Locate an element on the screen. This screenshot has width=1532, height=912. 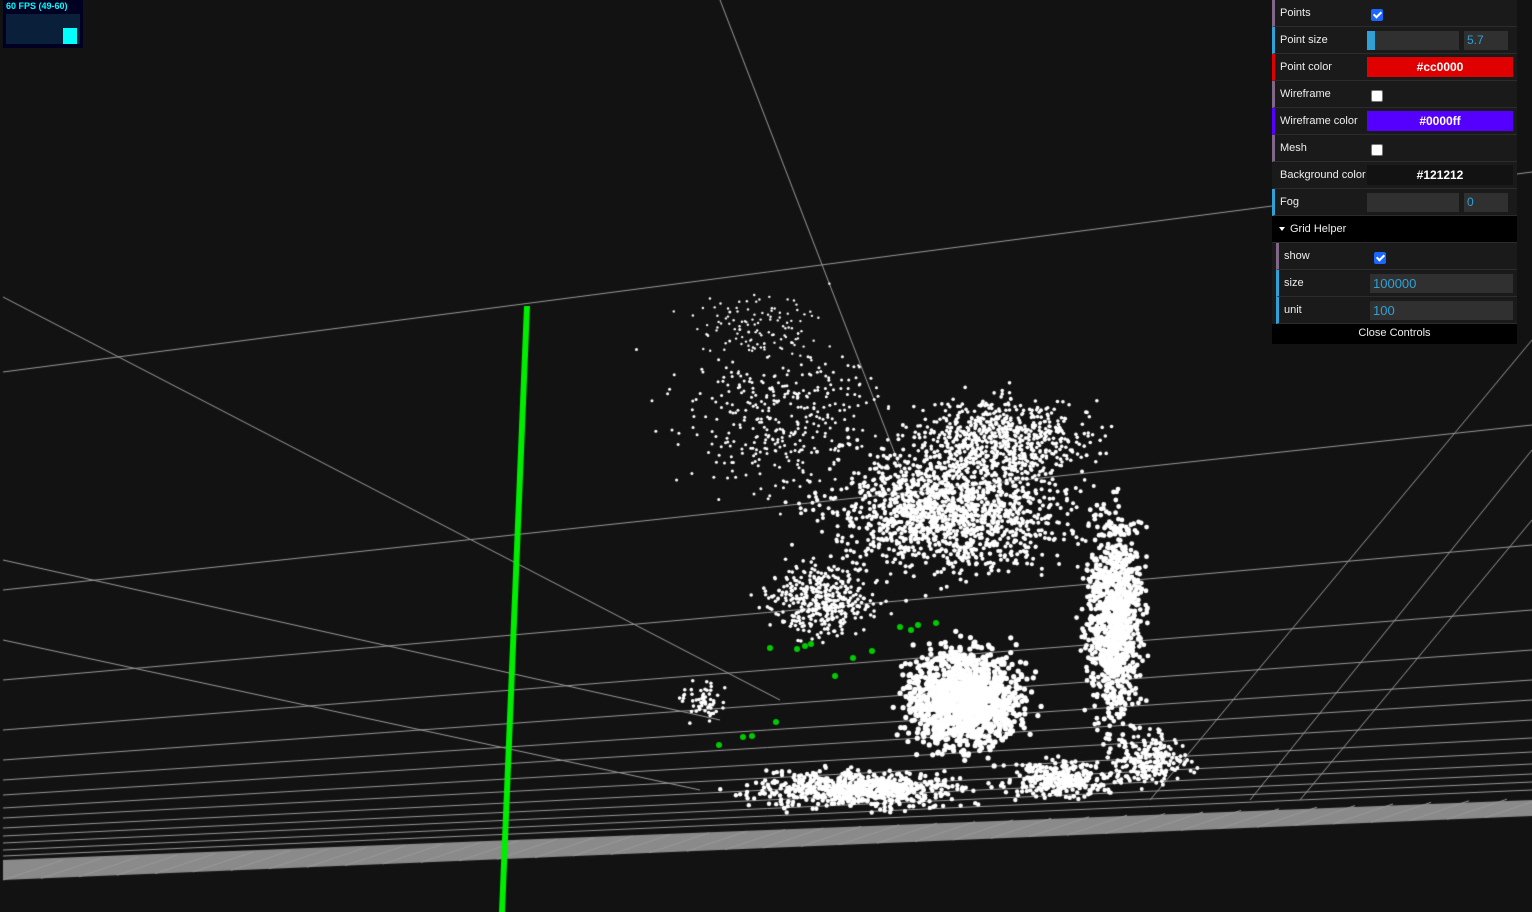
points-row: Points is located at coordinates (1394, 13).